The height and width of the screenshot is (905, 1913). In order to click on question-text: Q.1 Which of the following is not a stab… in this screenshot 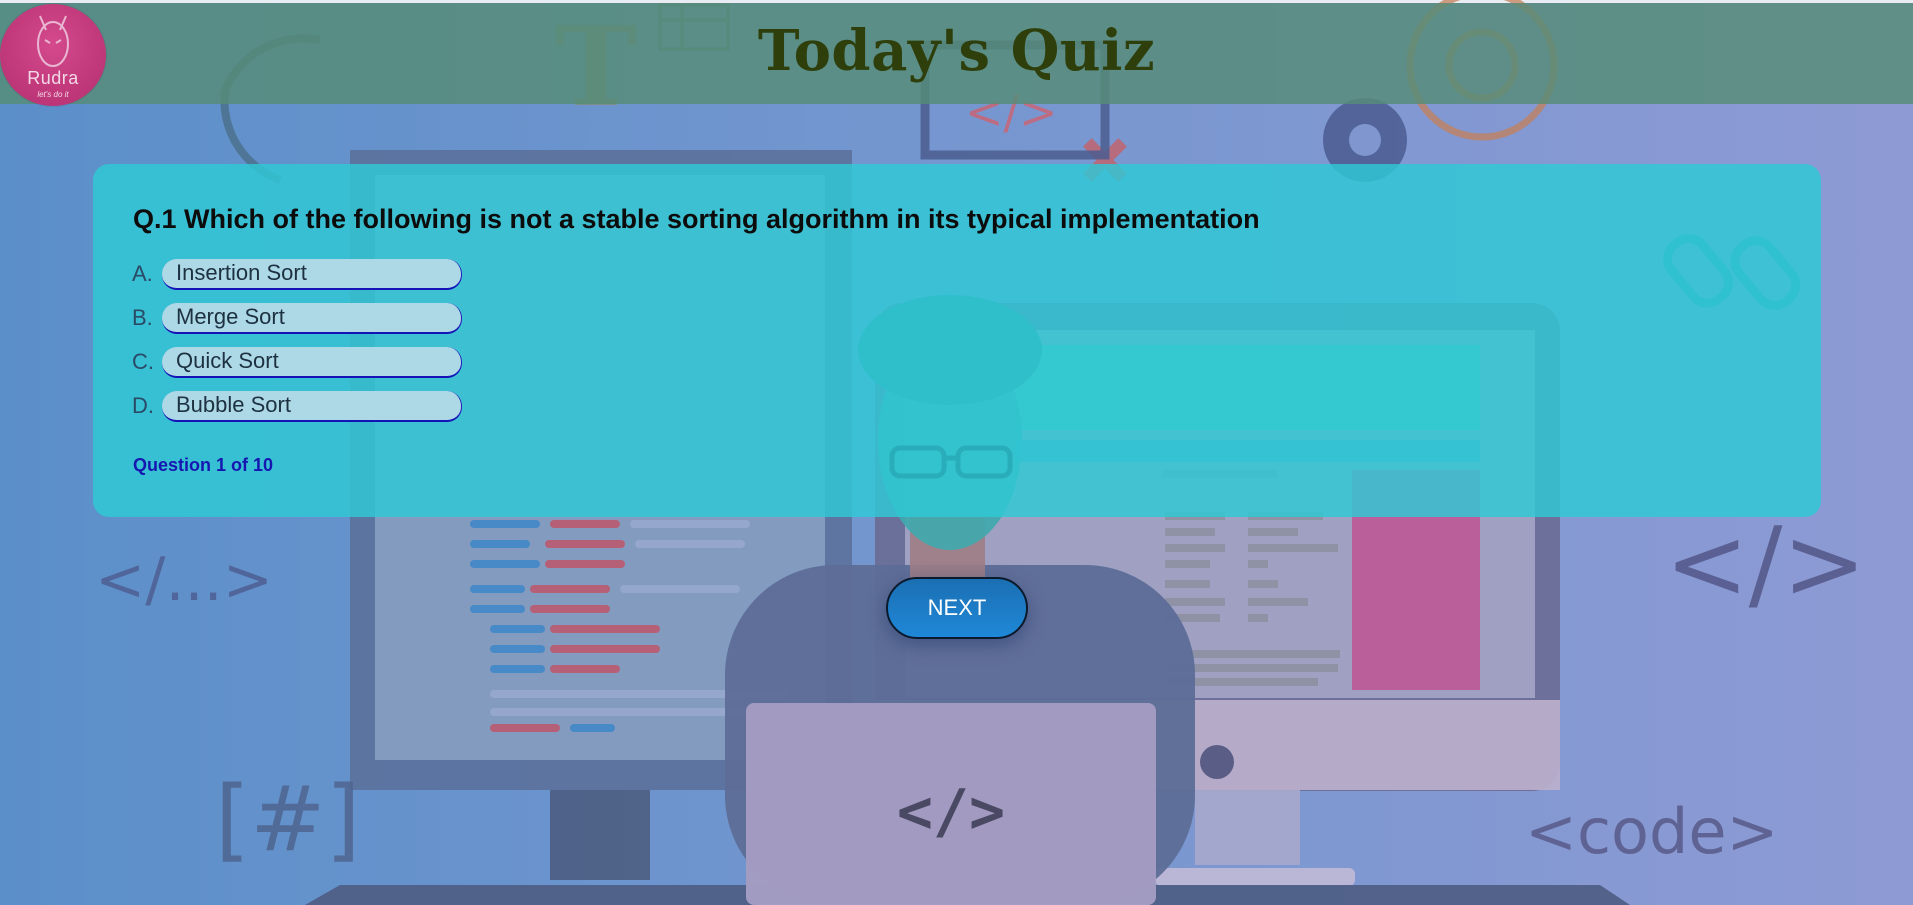, I will do `click(696, 219)`.